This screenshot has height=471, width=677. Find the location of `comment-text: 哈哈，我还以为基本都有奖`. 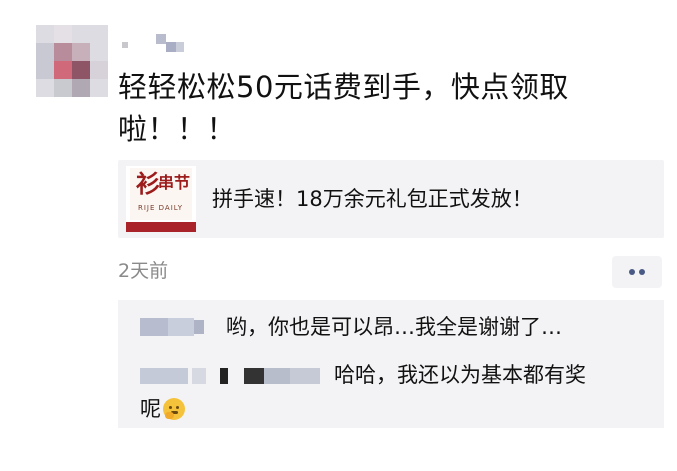

comment-text: 哈哈，我还以为基本都有奖 is located at coordinates (460, 375).